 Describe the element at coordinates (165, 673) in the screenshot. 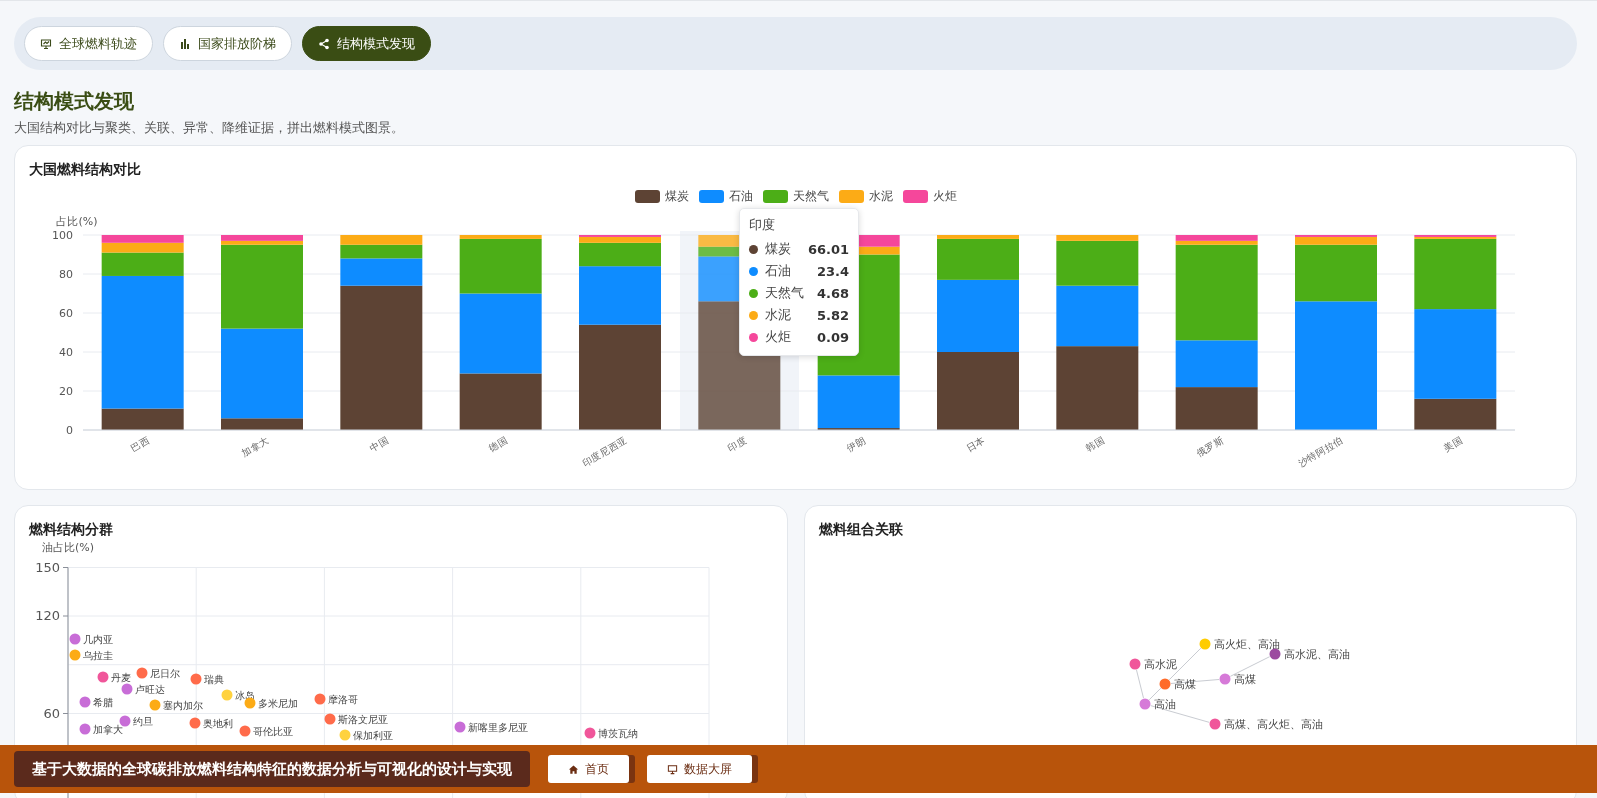

I see `point-label: 尼日尔` at that location.